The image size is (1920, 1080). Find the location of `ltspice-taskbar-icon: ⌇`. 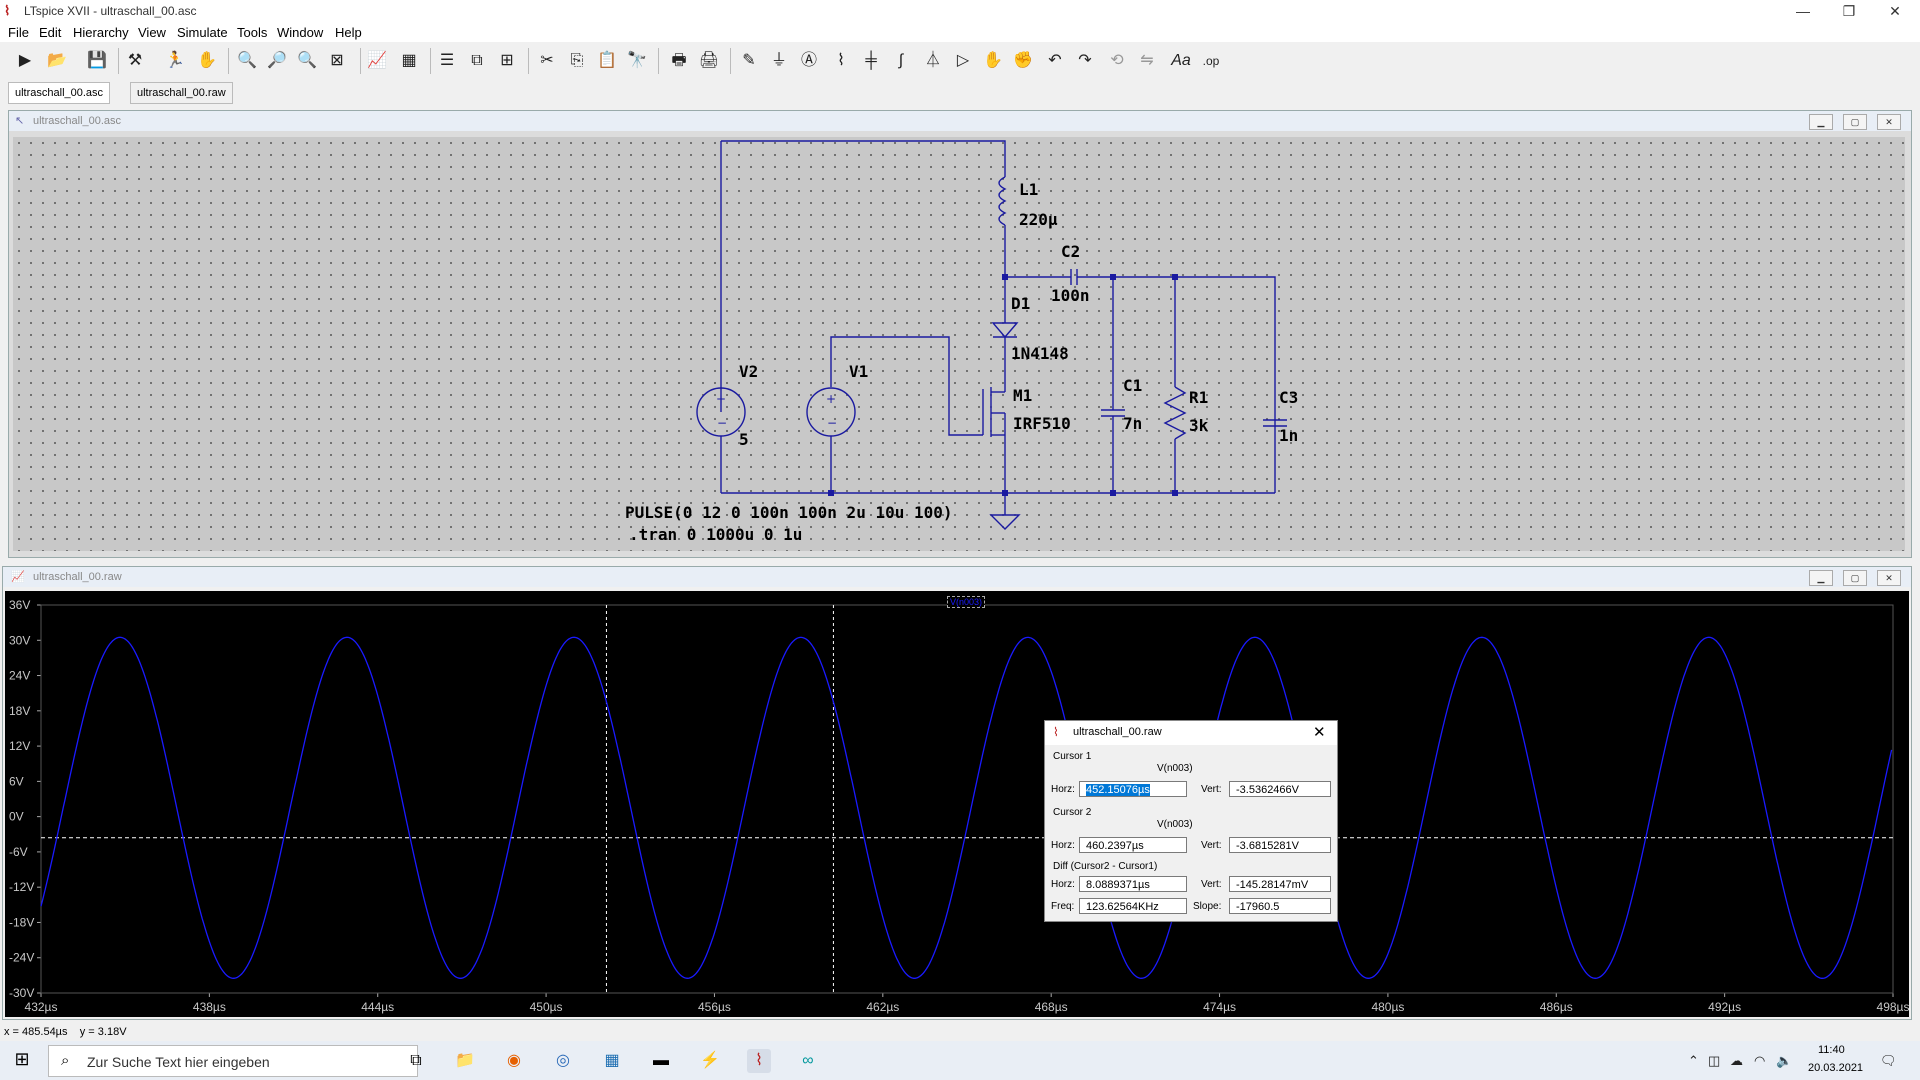

ltspice-taskbar-icon: ⌇ is located at coordinates (759, 1061).